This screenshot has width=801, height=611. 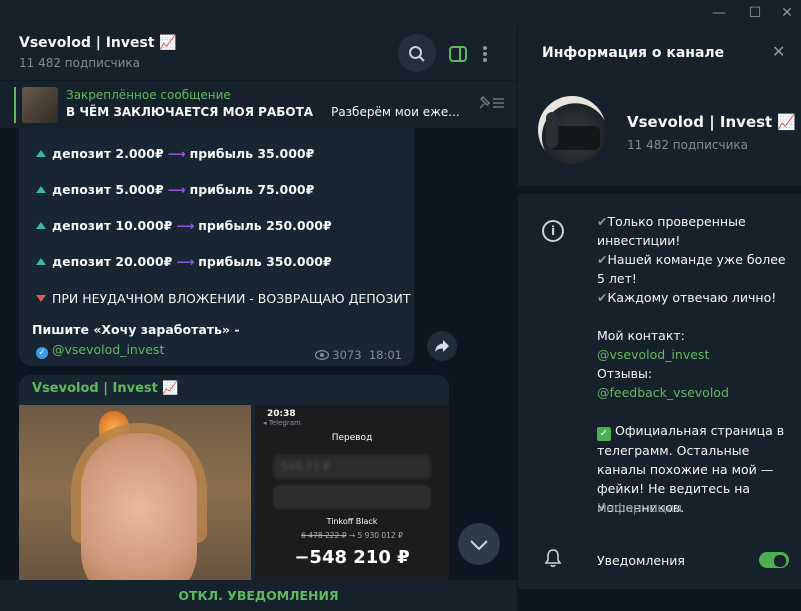 I want to click on desc-text: Нашей команде уже более 5 лет!, so click(x=691, y=269).